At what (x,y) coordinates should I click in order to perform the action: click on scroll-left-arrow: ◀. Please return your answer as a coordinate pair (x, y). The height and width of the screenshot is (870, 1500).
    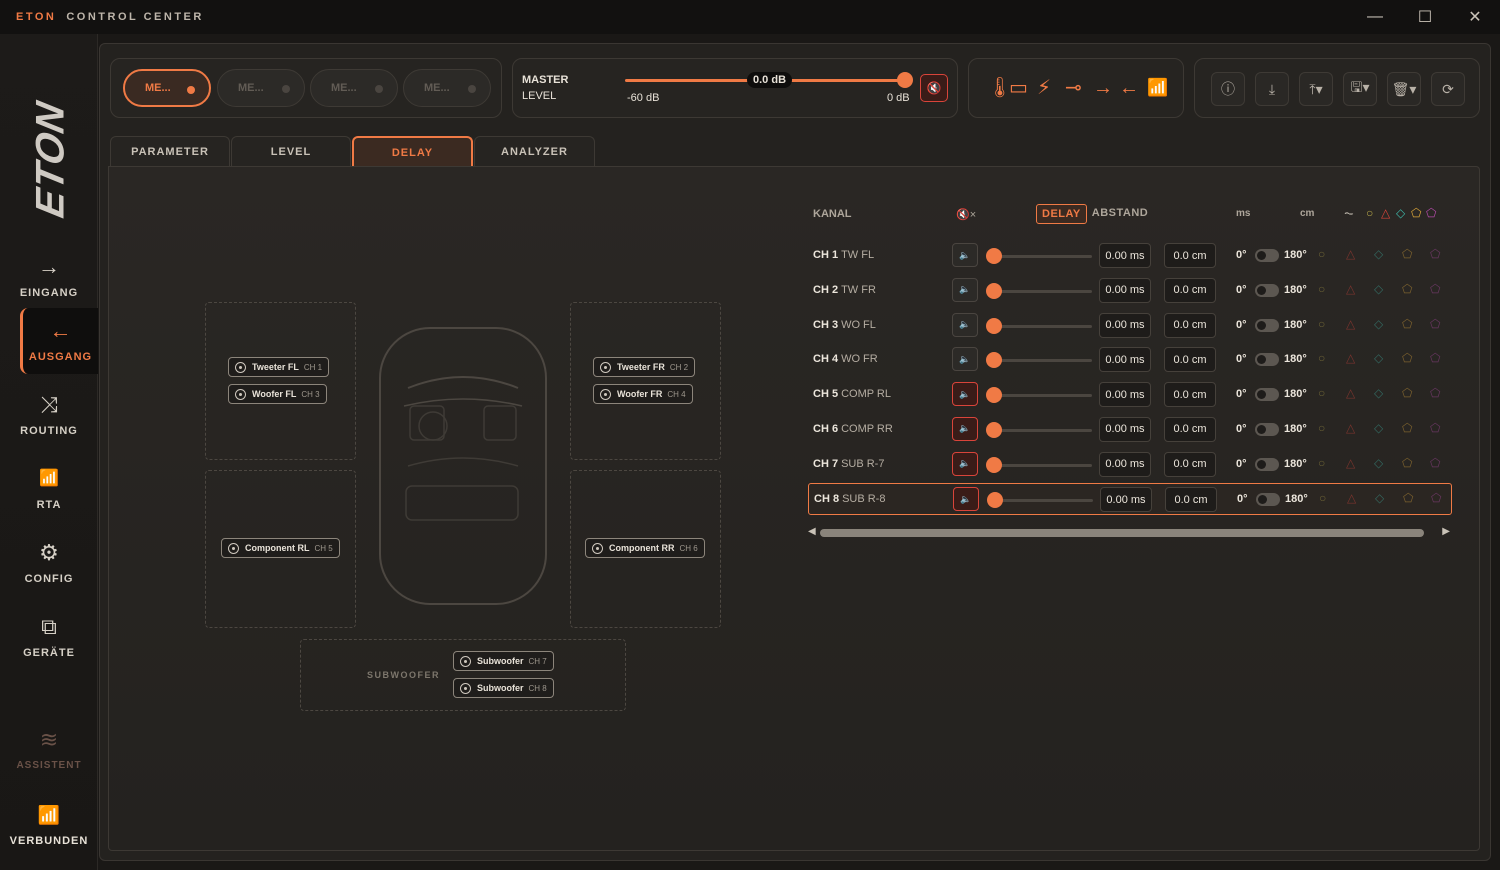
    Looking at the image, I should click on (812, 531).